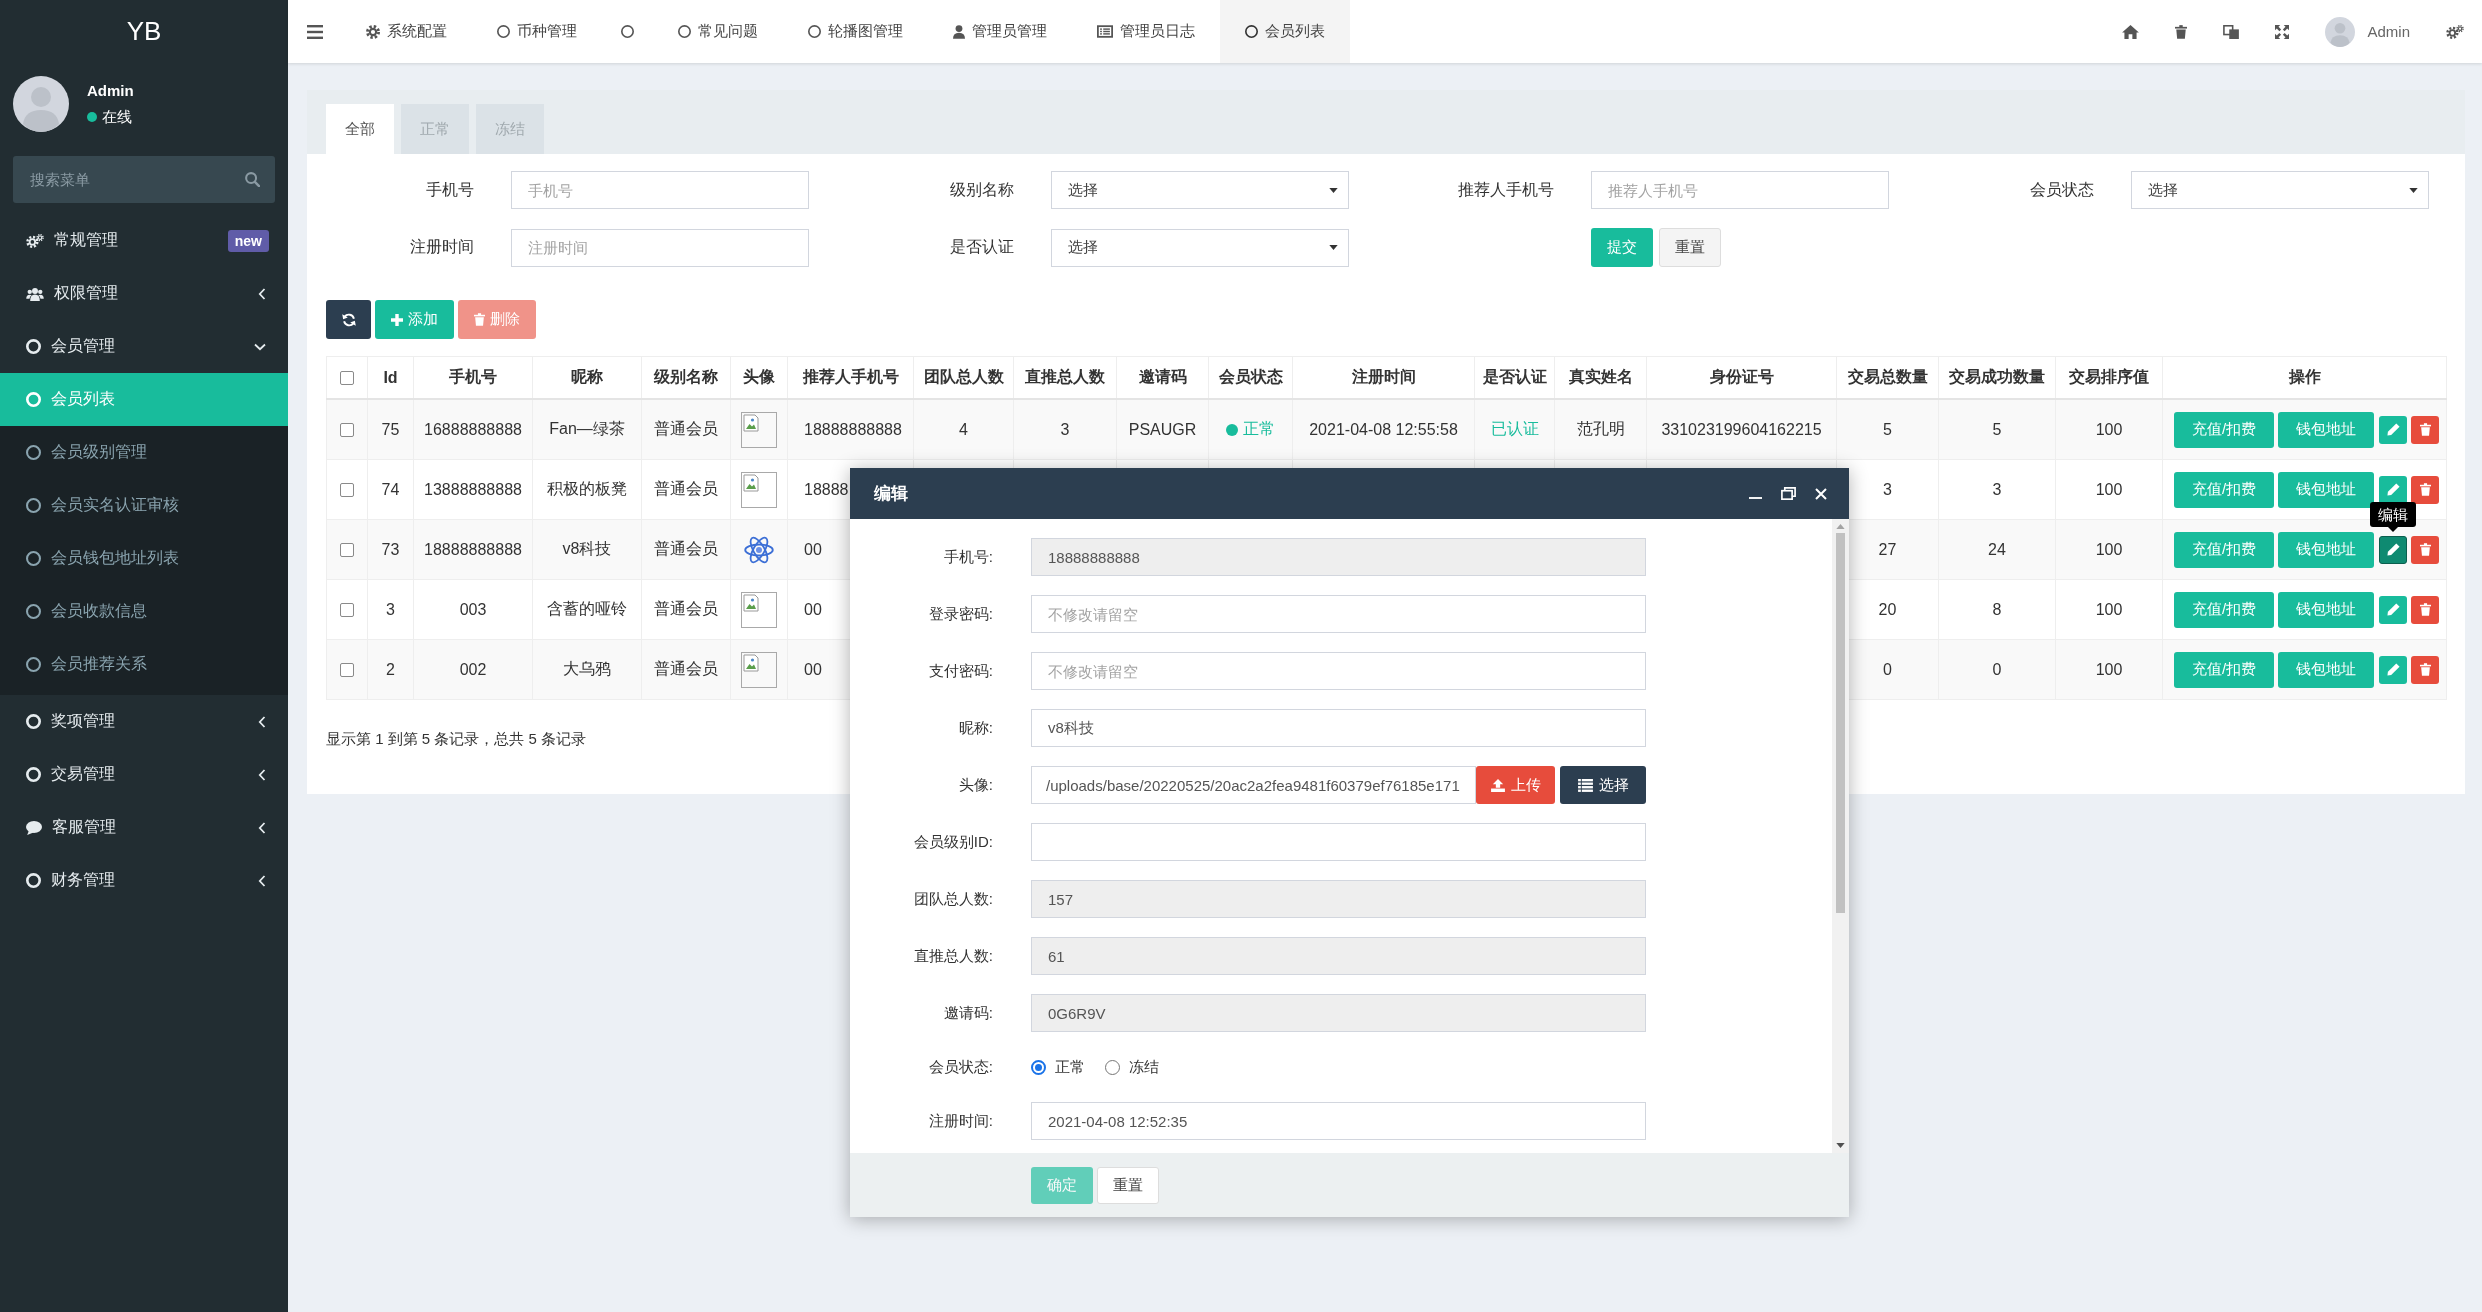 The image size is (2482, 1312). Describe the element at coordinates (1515, 785) in the screenshot. I see `upload-button: 上传` at that location.